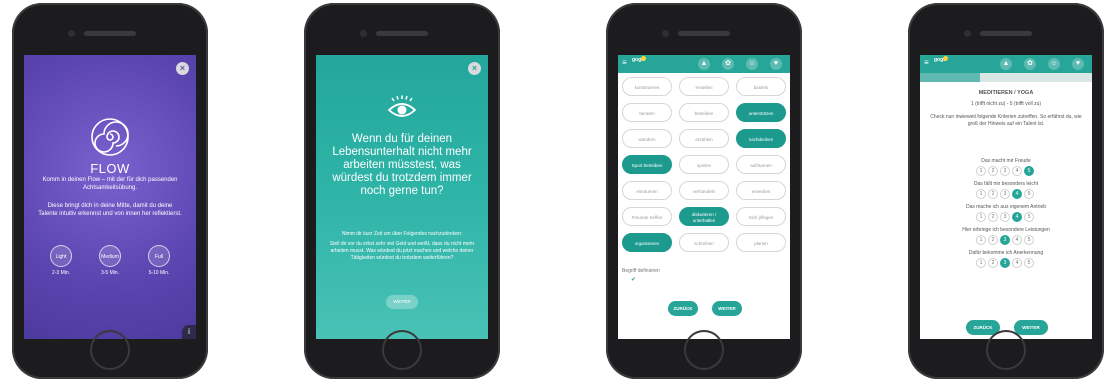  I want to click on activity-chip: erstellen, so click(704, 86).